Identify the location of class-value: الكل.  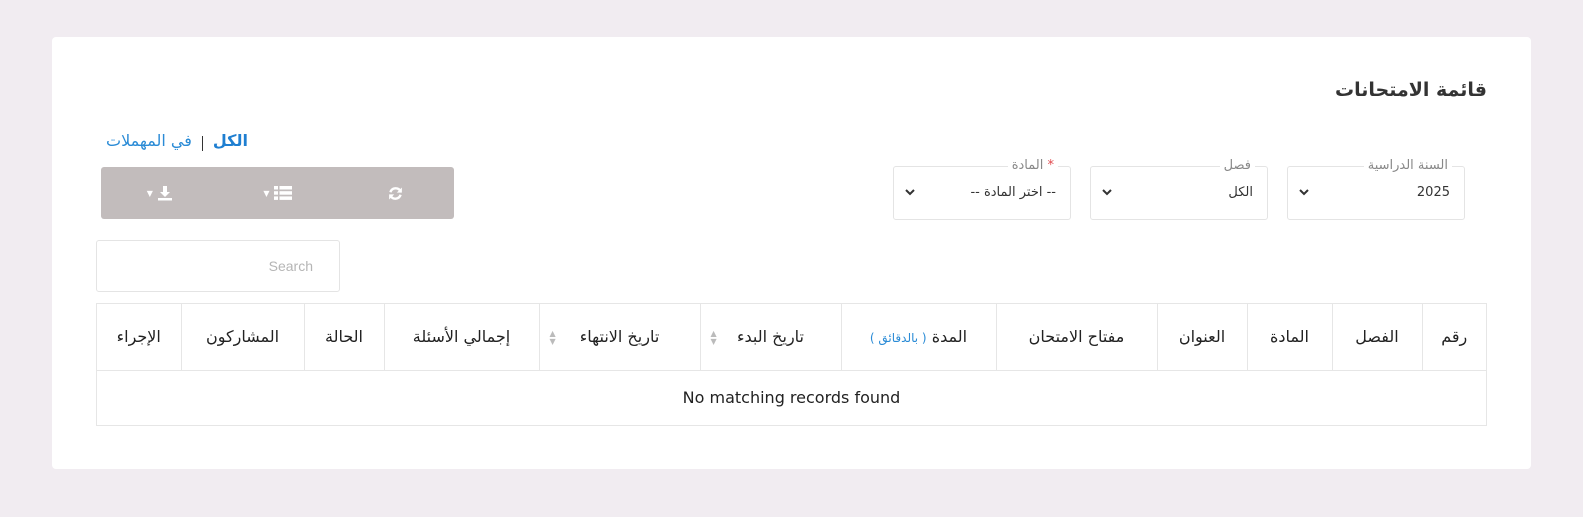
(1240, 192).